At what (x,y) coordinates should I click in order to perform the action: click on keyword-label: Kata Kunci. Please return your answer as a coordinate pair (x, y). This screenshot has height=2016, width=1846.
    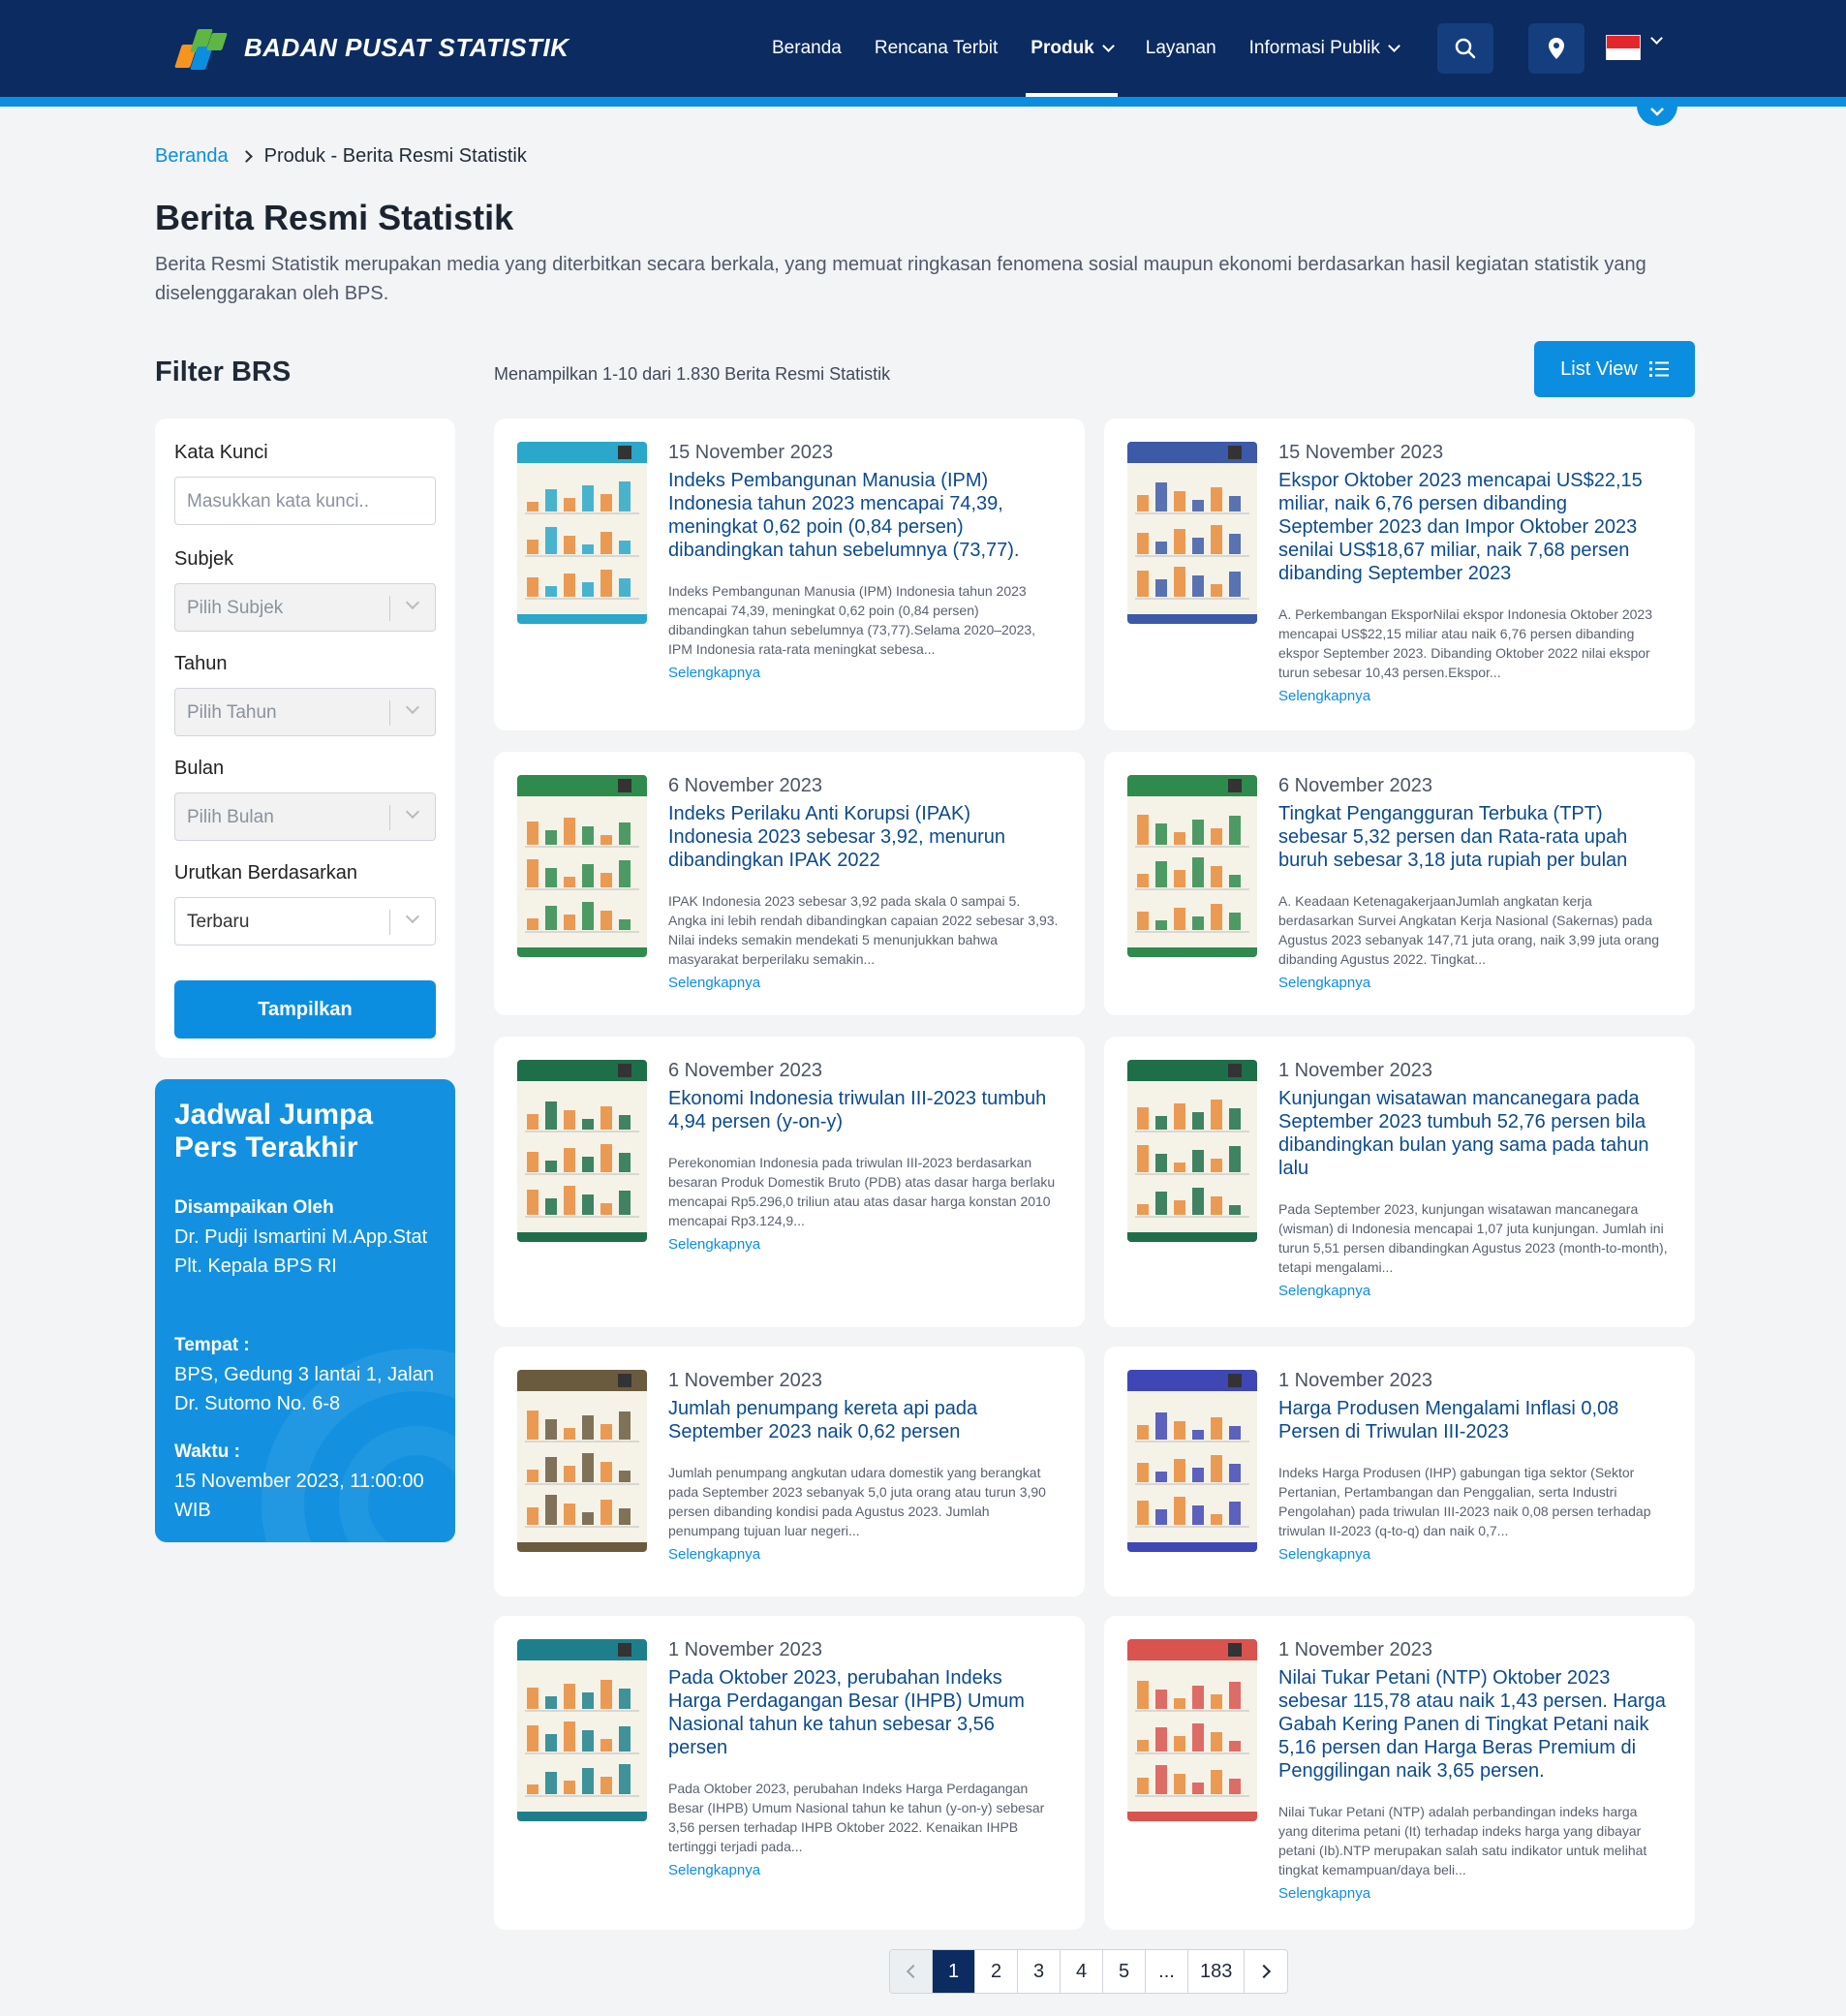
    Looking at the image, I should click on (221, 452).